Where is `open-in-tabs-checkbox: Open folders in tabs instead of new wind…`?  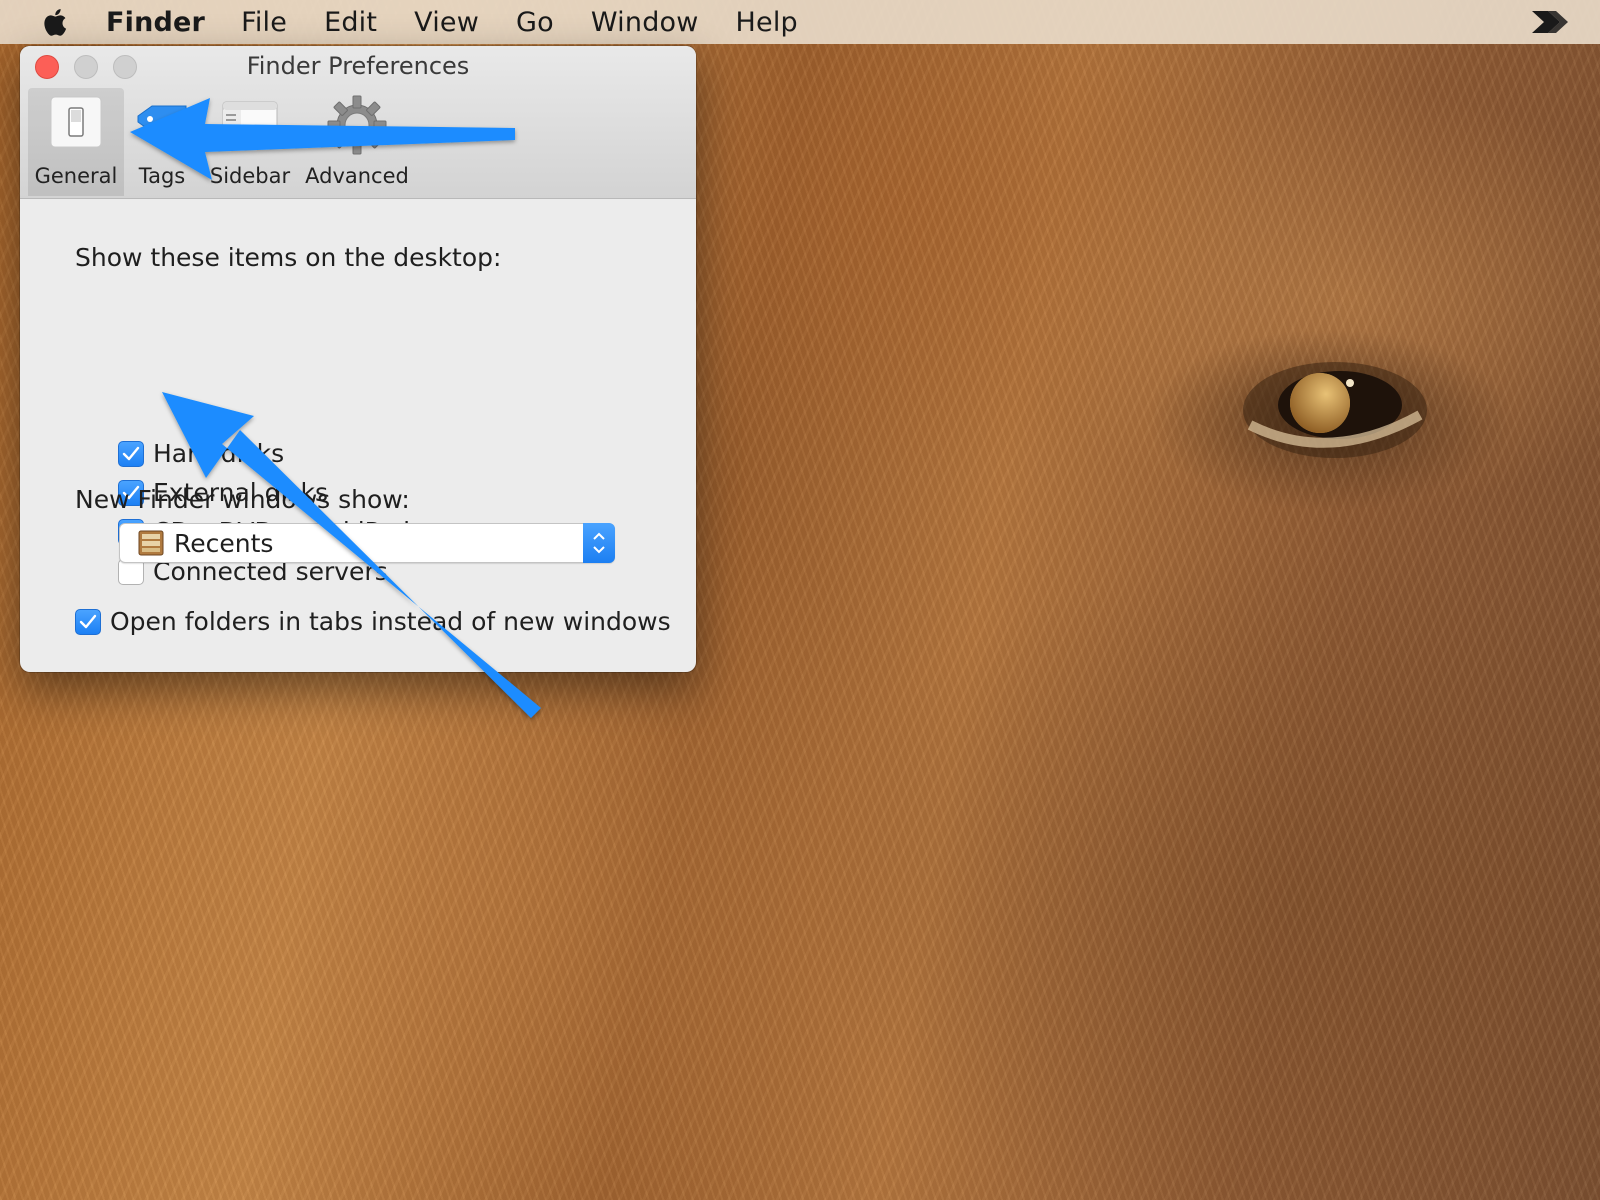
open-in-tabs-checkbox: Open folders in tabs instead of new wind… is located at coordinates (373, 621).